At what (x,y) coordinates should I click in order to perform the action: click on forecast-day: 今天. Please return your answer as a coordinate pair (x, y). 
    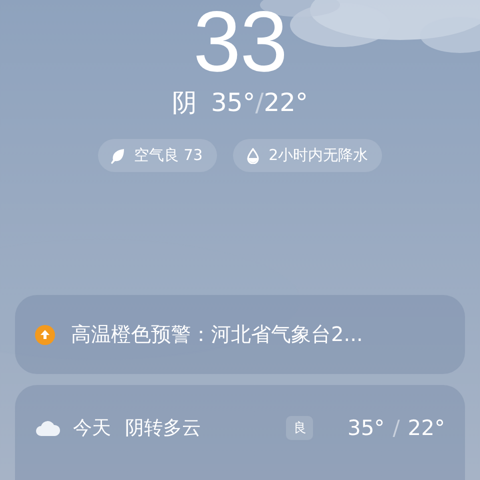
    Looking at the image, I should click on (92, 428).